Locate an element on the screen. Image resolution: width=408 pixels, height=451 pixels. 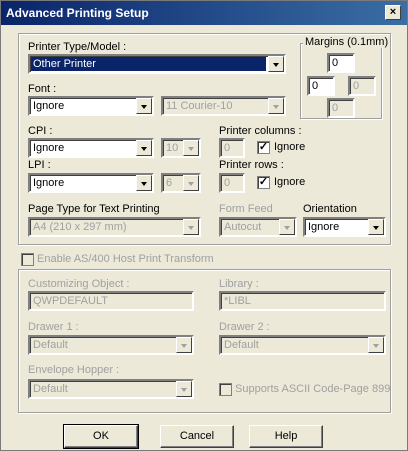
columns-ignore-checkbox: ✓ is located at coordinates (263, 147).